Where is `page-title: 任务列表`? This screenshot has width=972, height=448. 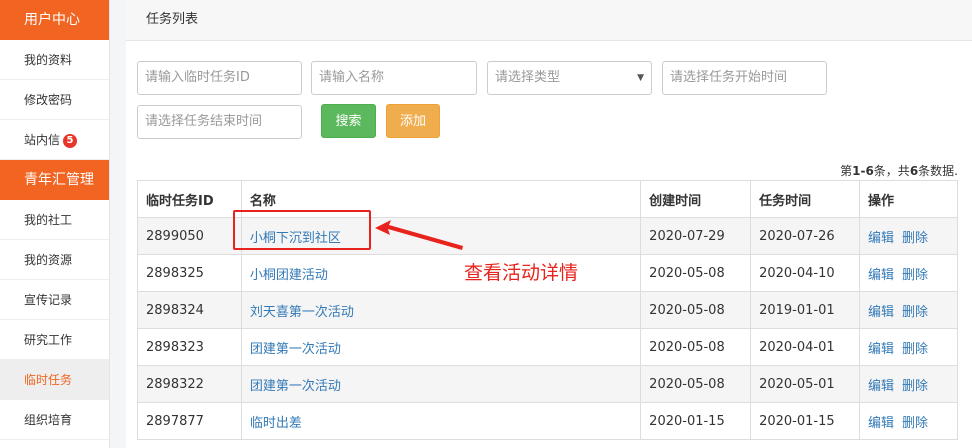
page-title: 任务列表 is located at coordinates (549, 20).